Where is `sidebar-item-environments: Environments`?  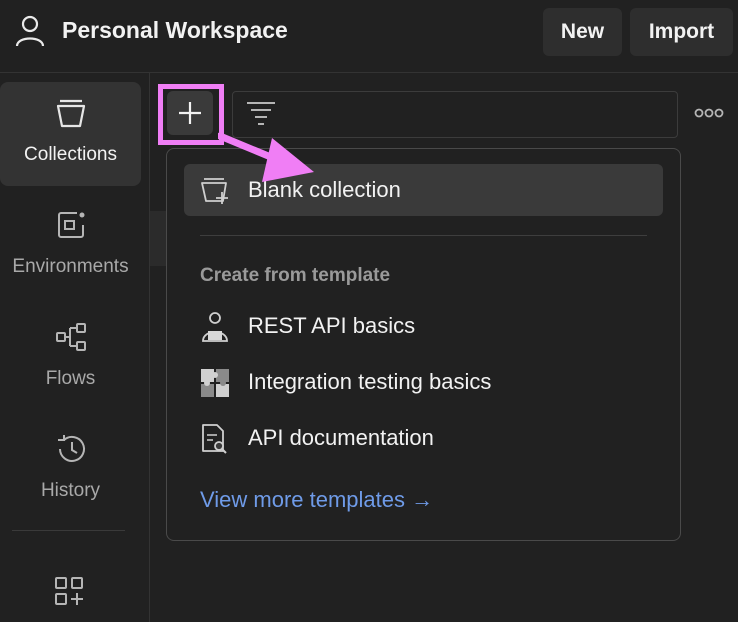 sidebar-item-environments: Environments is located at coordinates (70, 246).